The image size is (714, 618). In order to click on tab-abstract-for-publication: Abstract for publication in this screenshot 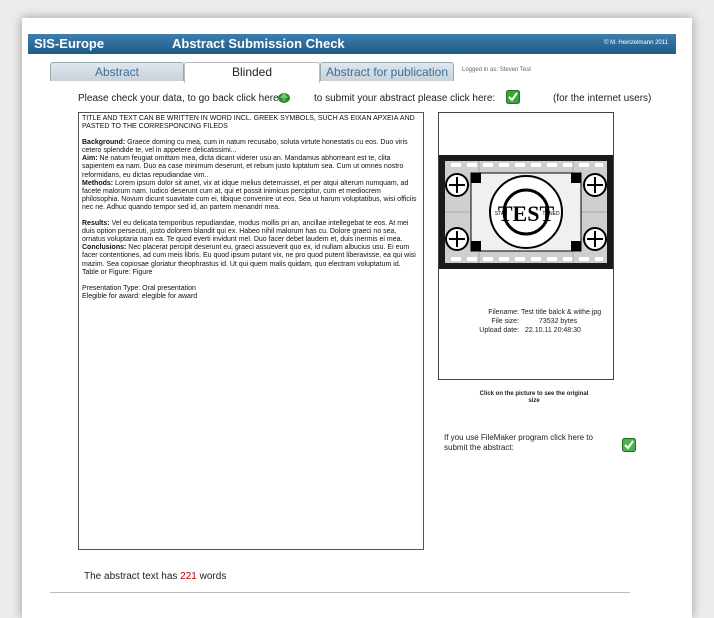, I will do `click(387, 71)`.